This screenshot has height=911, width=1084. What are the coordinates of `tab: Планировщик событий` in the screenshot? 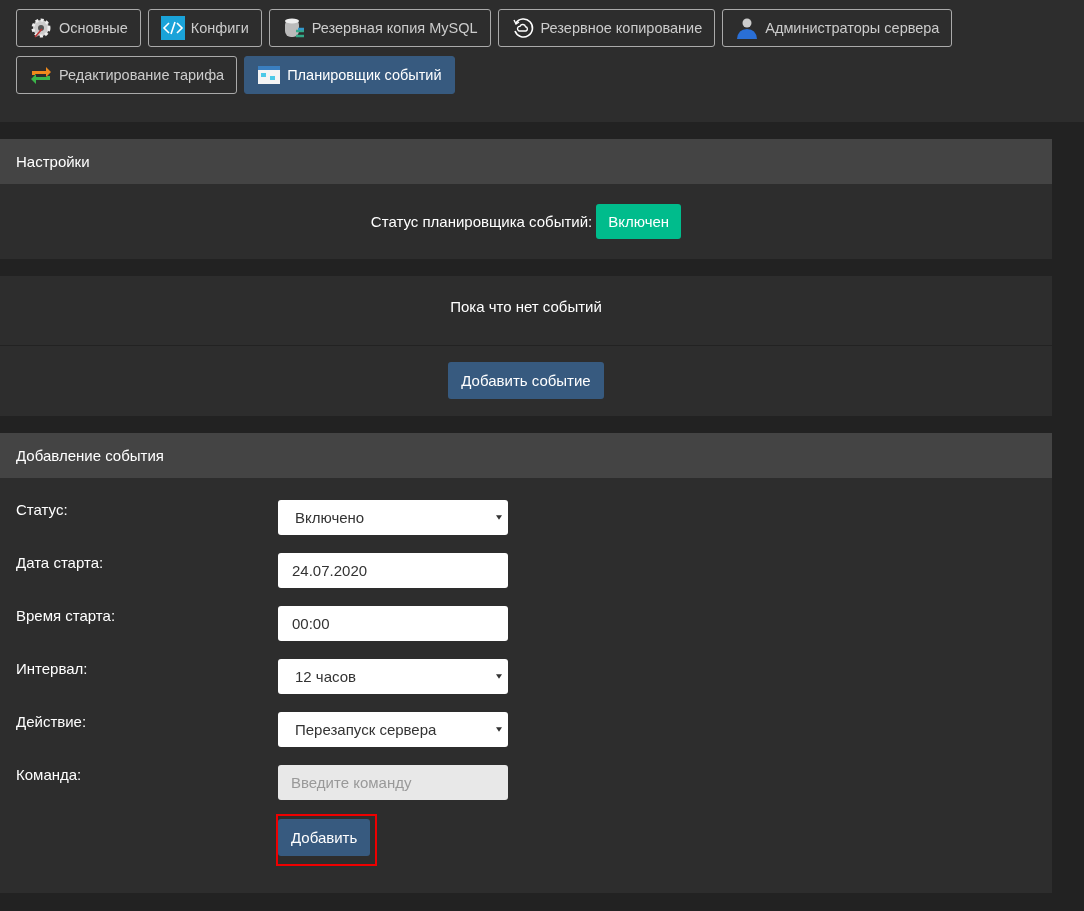 It's located at (349, 75).